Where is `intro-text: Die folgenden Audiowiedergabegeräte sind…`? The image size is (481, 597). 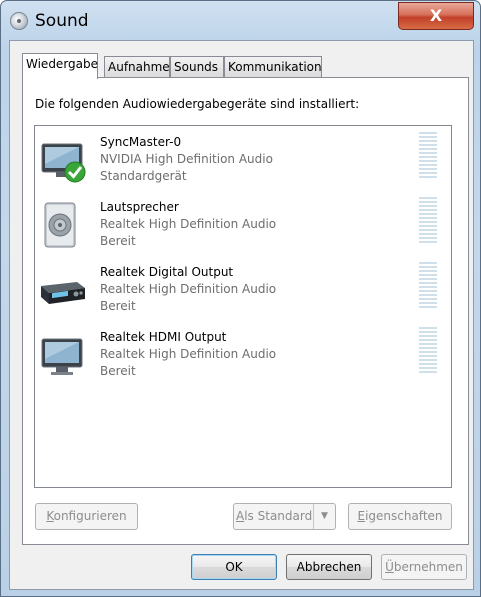 intro-text: Die folgenden Audiowiedergabegeräte sind… is located at coordinates (197, 104).